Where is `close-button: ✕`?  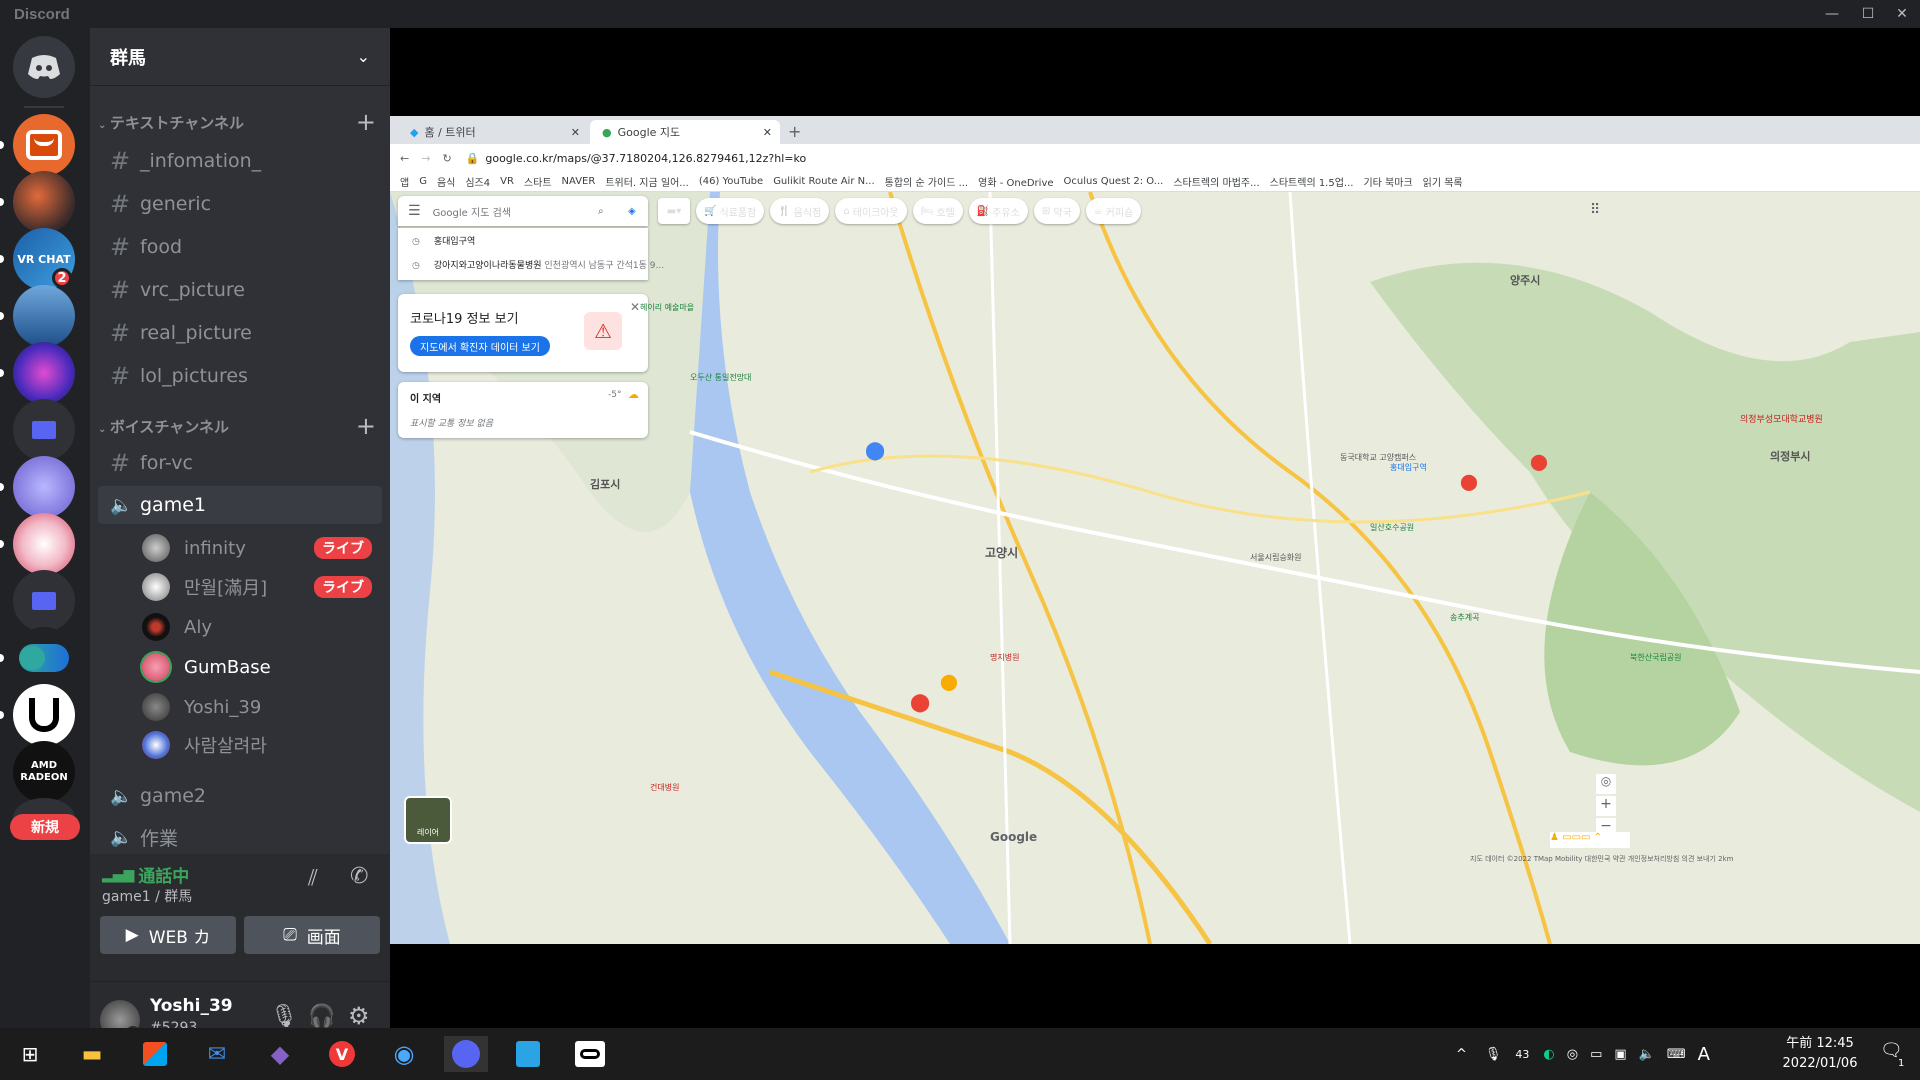
close-button: ✕ is located at coordinates (1902, 14).